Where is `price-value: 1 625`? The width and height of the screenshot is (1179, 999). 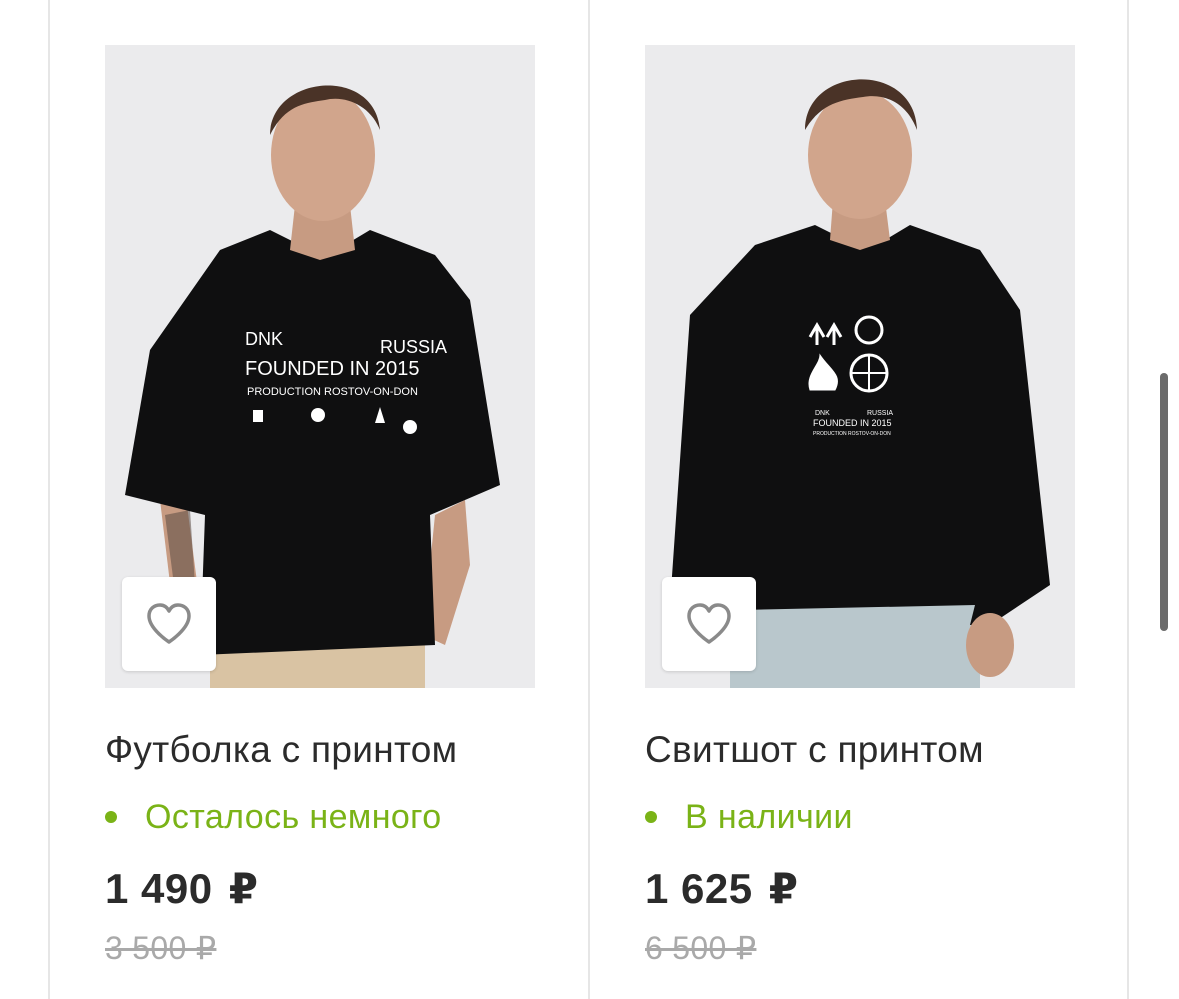 price-value: 1 625 is located at coordinates (699, 888).